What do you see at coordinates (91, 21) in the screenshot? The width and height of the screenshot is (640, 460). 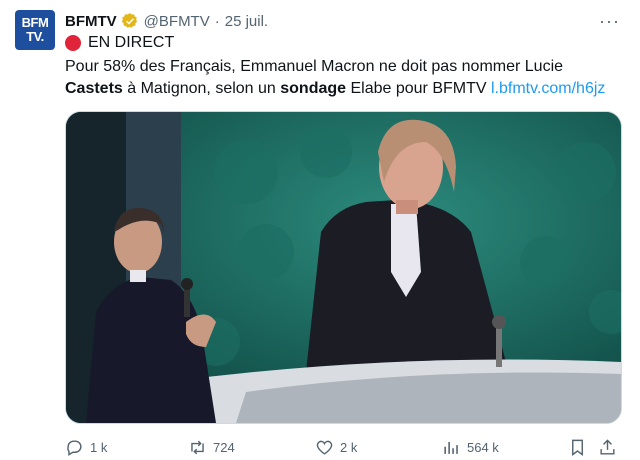 I see `author-name: BFMTV` at bounding box center [91, 21].